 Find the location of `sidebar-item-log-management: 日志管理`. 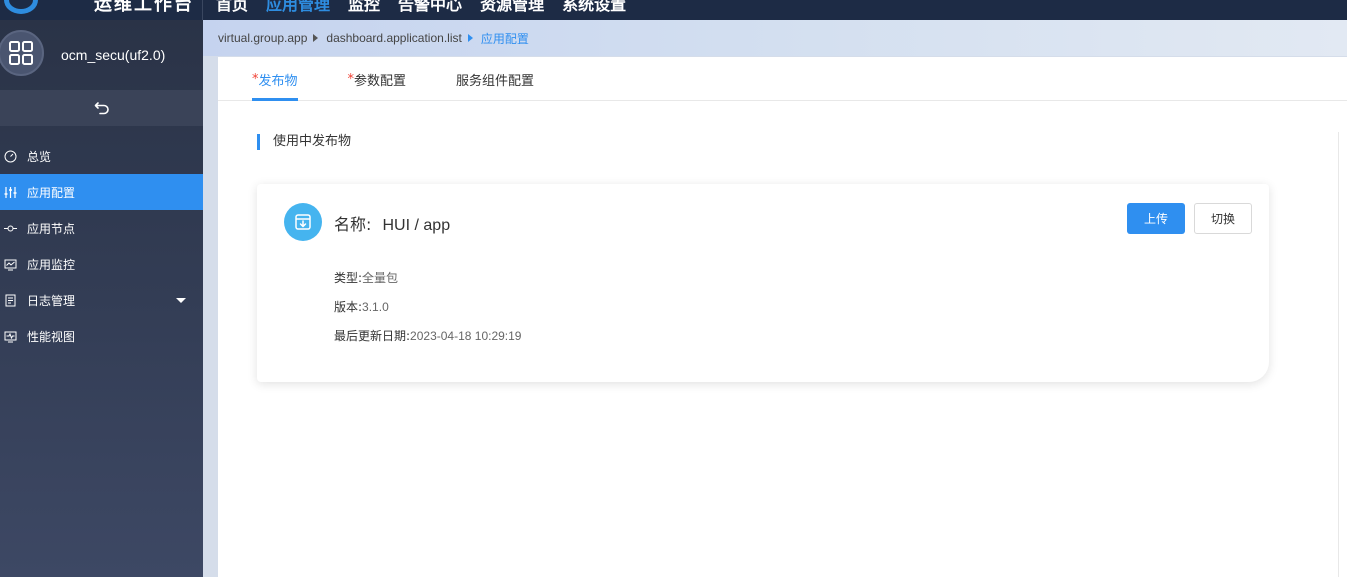

sidebar-item-log-management: 日志管理 is located at coordinates (101, 300).